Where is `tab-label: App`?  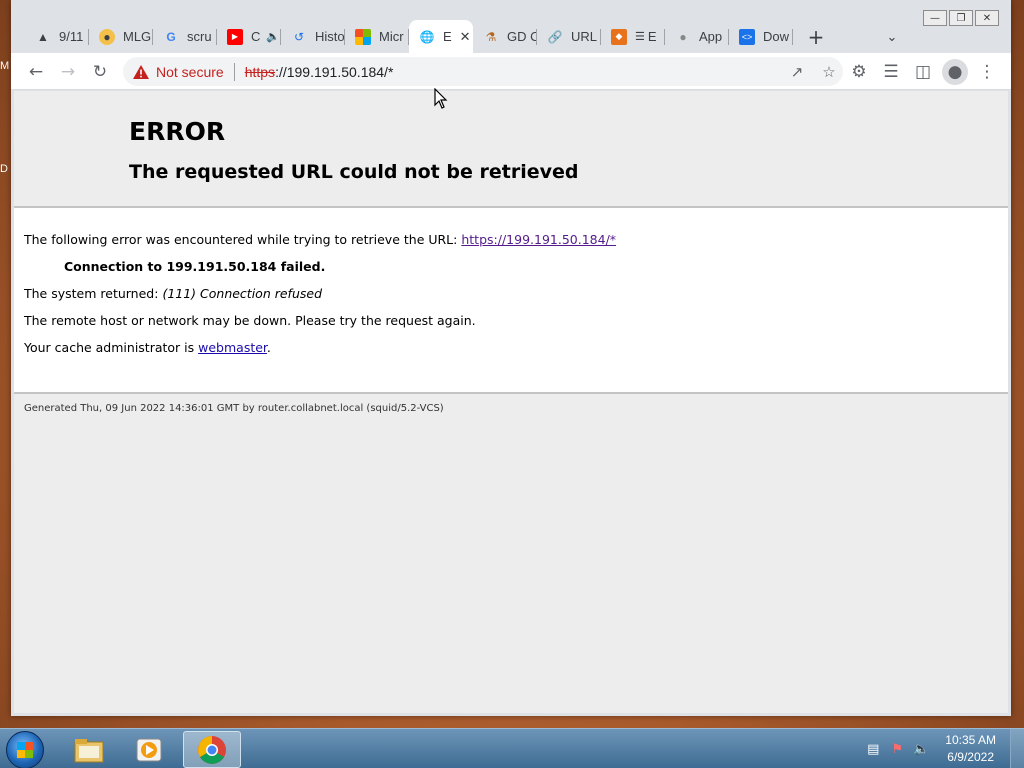 tab-label: App is located at coordinates (711, 36).